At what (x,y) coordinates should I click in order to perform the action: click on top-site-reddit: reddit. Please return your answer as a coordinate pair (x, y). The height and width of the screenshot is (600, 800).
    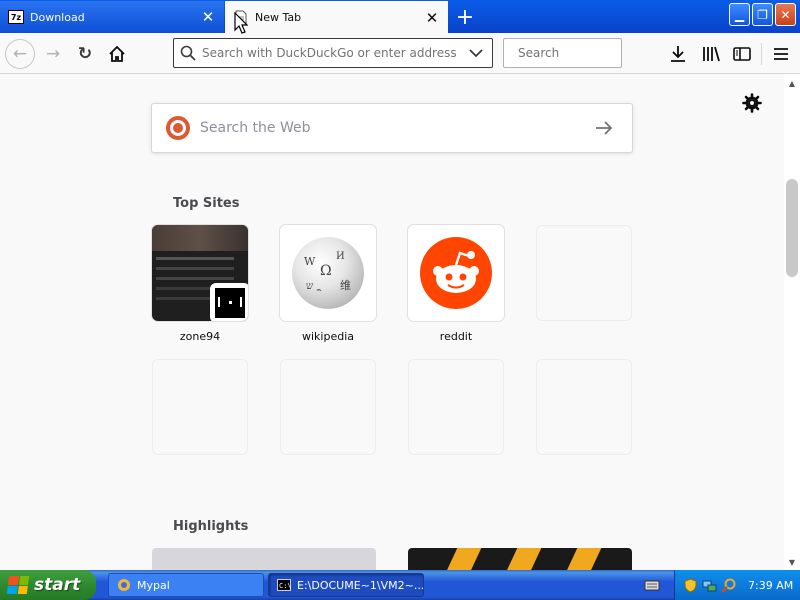
    Looking at the image, I should click on (456, 284).